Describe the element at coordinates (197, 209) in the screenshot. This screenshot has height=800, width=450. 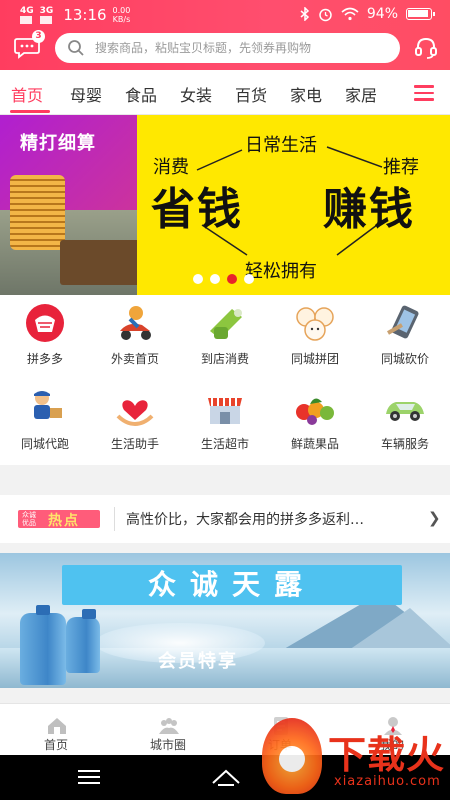
I see `banner-text-save: 省钱` at that location.